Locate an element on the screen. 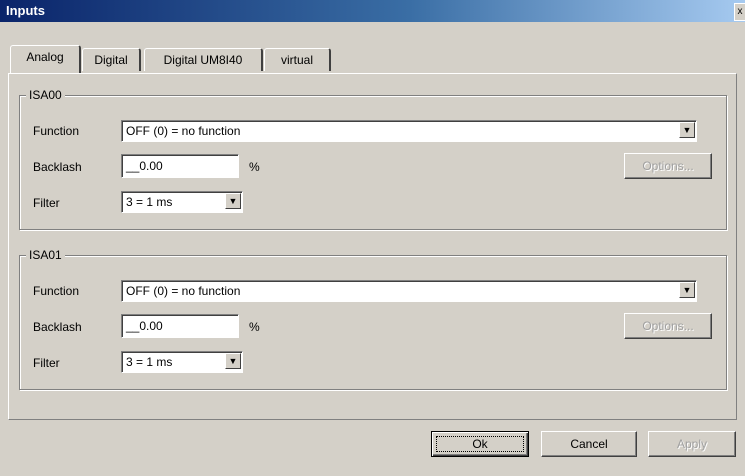  focus-rect is located at coordinates (480, 444).